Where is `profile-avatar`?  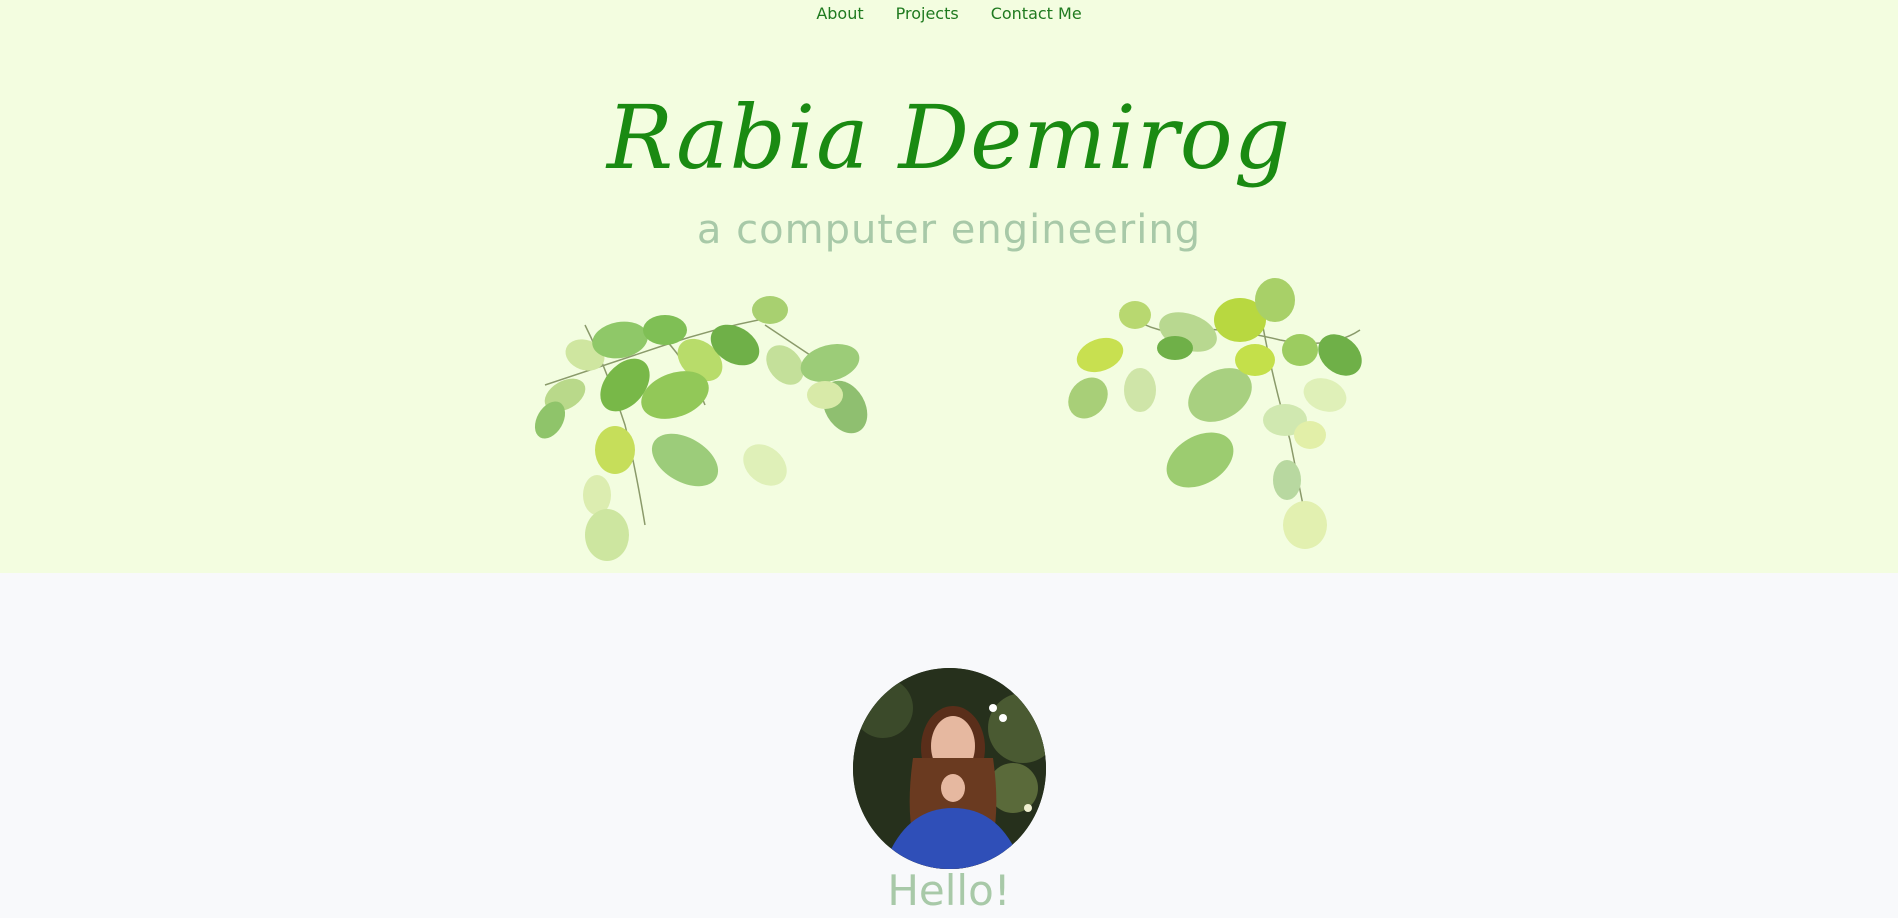 profile-avatar is located at coordinates (949, 768).